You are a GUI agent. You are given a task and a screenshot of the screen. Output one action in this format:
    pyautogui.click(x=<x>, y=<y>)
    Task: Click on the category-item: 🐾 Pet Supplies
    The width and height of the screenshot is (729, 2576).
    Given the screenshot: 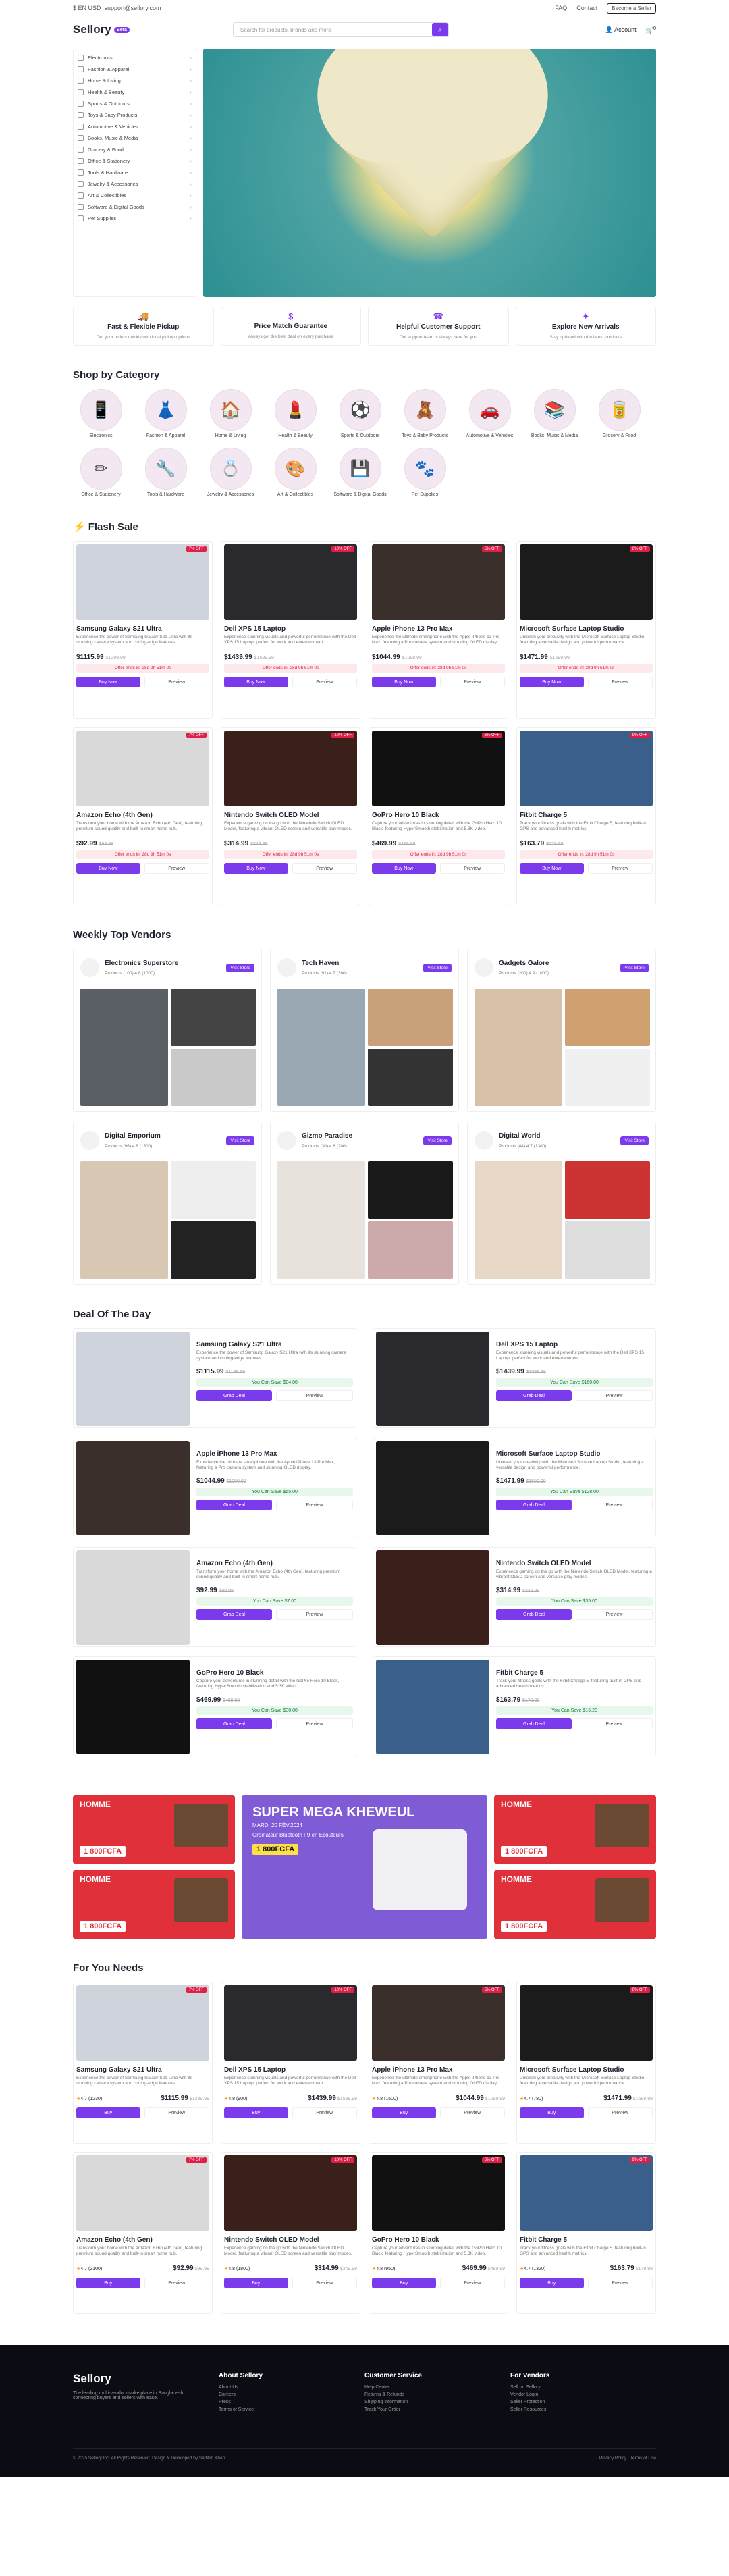 What is the action you would take?
    pyautogui.click(x=425, y=472)
    